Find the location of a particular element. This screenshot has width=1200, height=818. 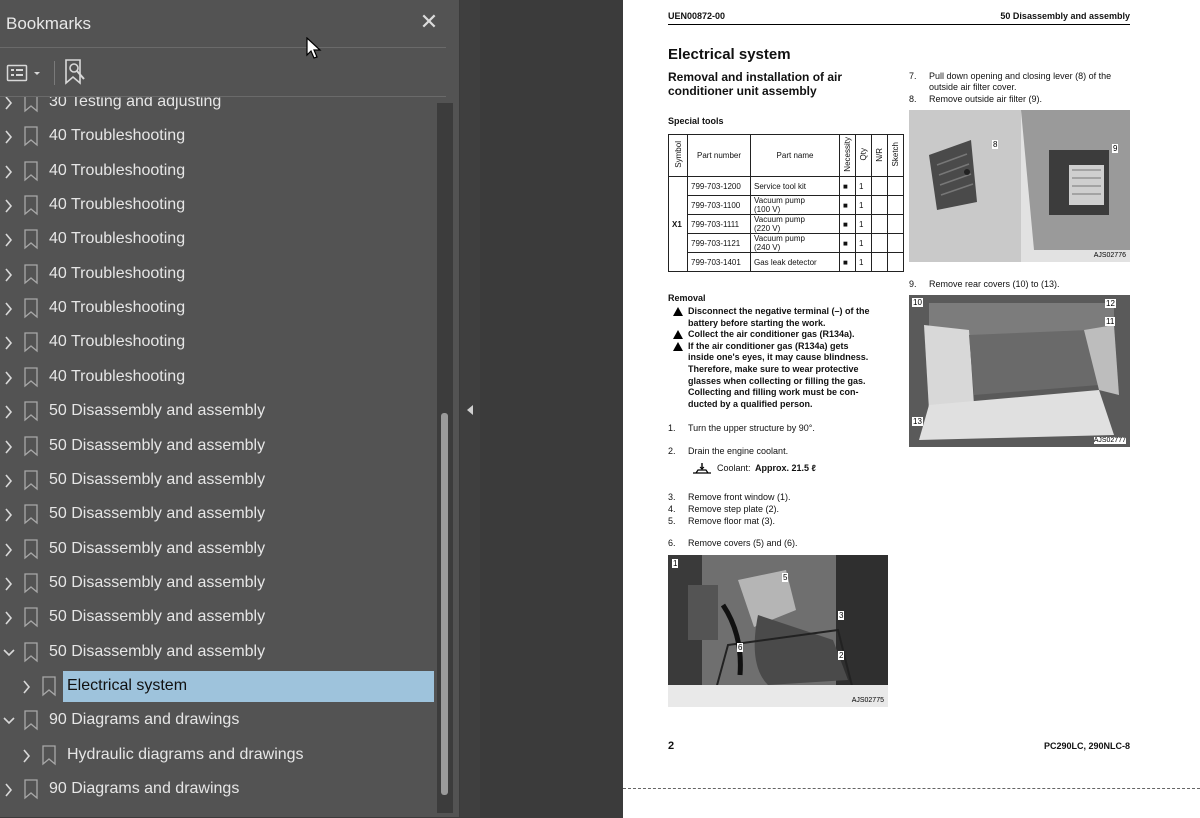

step-number: 6. is located at coordinates (672, 543).